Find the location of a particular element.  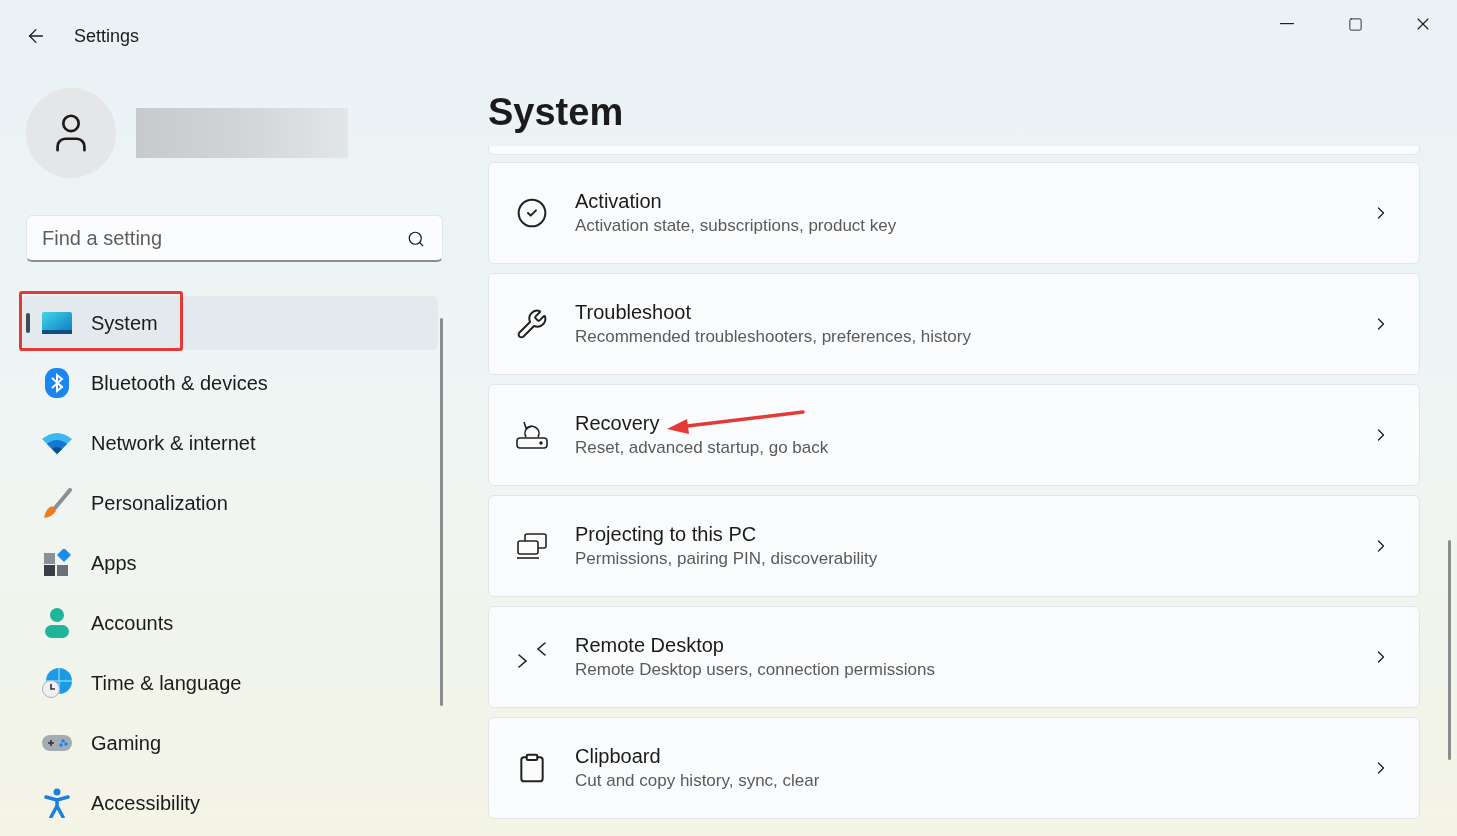

accessibility-icon is located at coordinates (57, 803).